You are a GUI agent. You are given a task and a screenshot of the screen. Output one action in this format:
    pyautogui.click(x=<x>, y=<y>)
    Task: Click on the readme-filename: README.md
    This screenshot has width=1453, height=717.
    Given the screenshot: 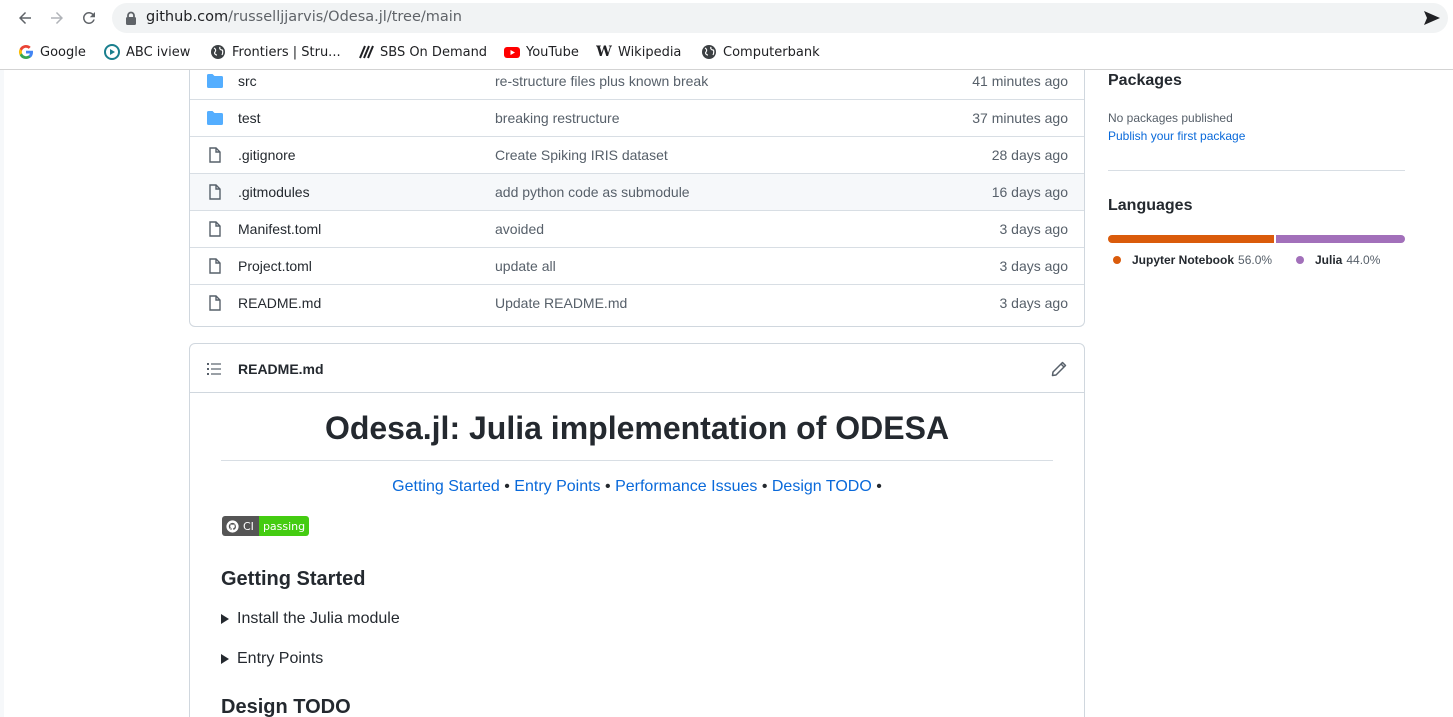 What is the action you would take?
    pyautogui.click(x=281, y=369)
    